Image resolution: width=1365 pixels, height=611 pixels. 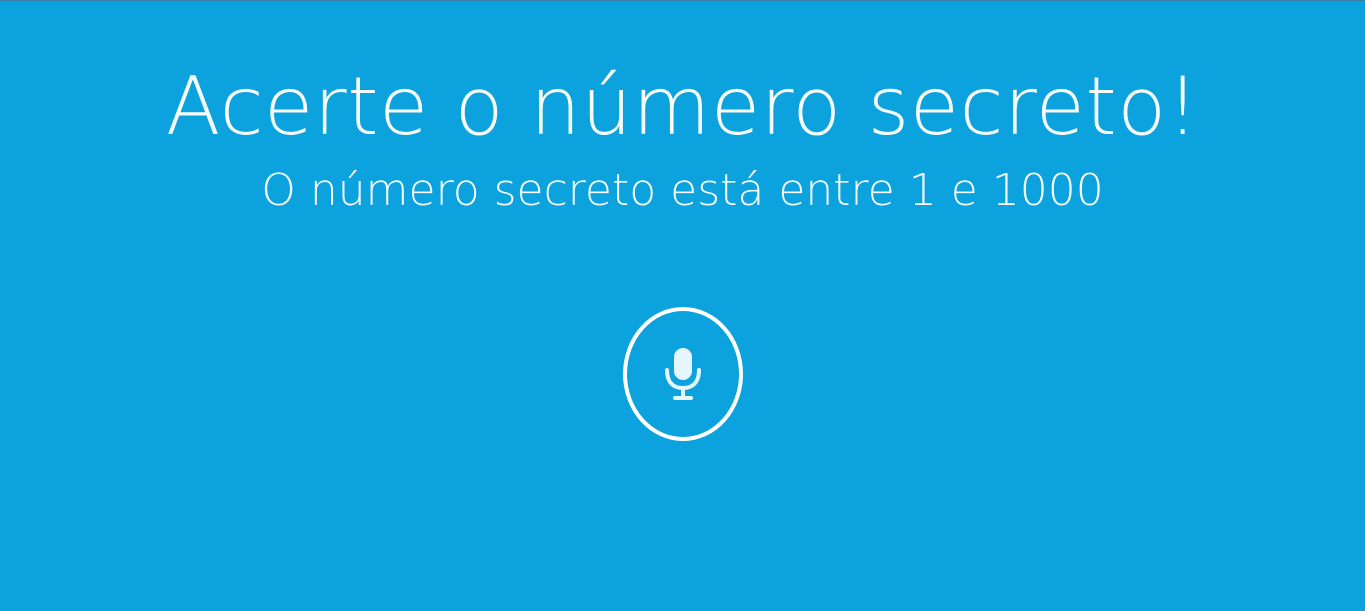 I want to click on microphone-button, so click(x=683, y=374).